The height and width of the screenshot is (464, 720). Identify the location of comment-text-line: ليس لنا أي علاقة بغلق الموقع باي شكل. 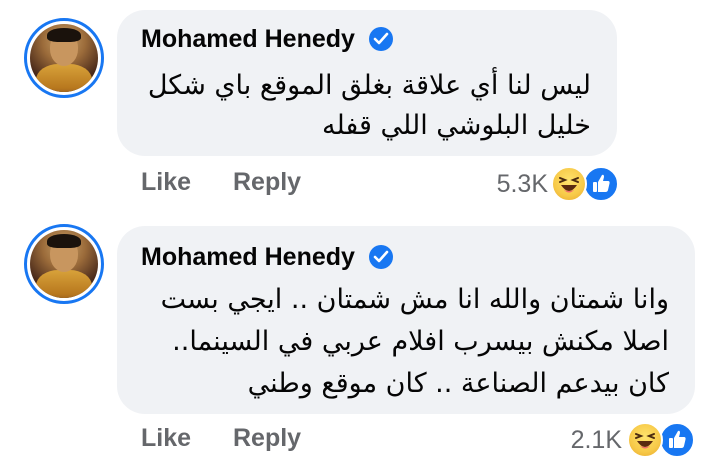
(369, 85).